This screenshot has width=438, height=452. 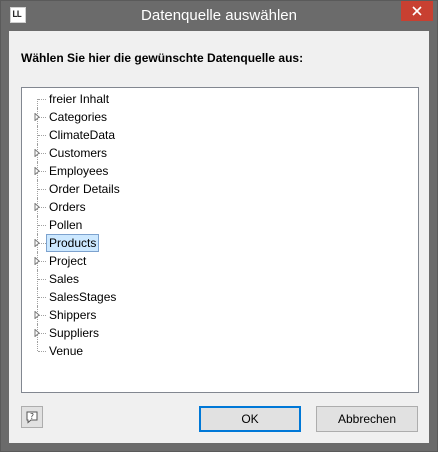 What do you see at coordinates (212, 243) in the screenshot?
I see `tree-item: Products` at bounding box center [212, 243].